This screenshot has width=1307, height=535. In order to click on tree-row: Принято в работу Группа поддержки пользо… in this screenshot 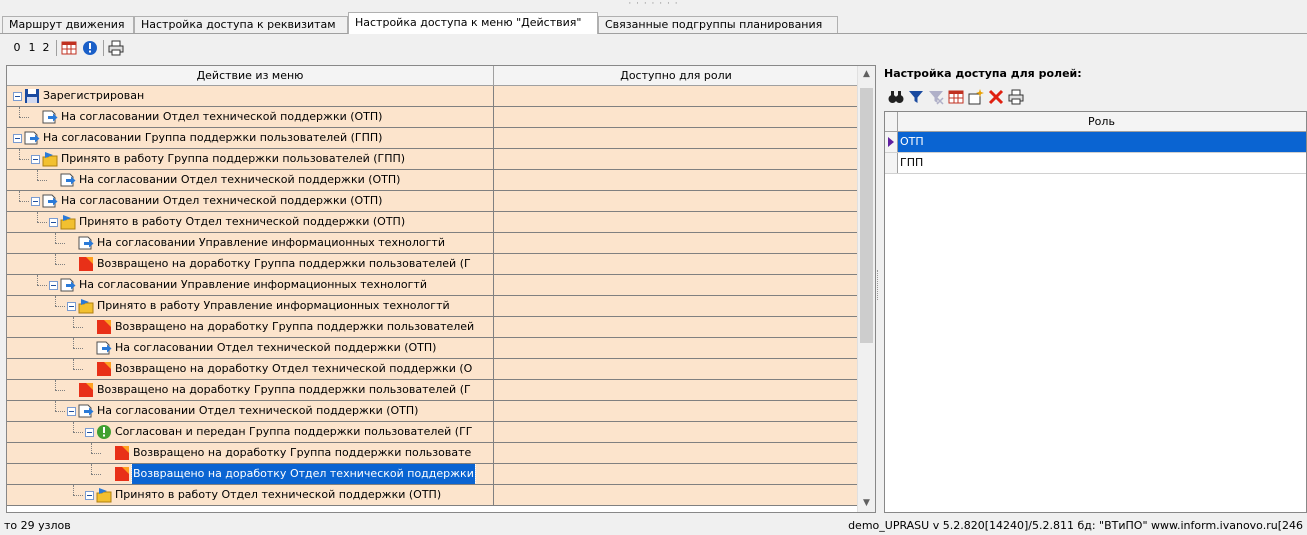, I will do `click(432, 159)`.